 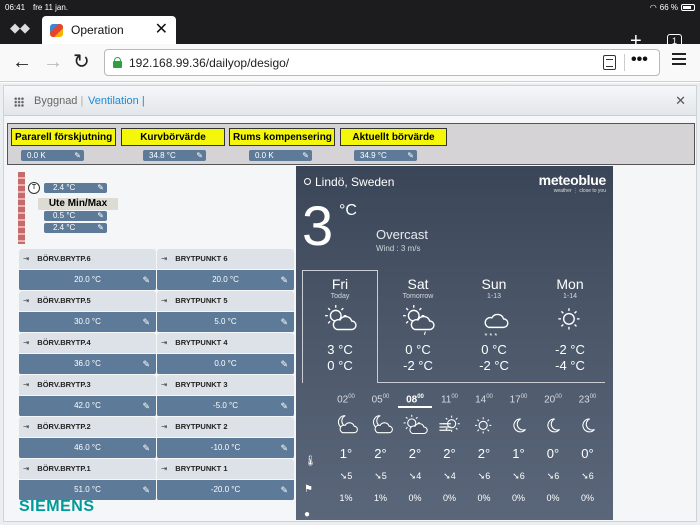 What do you see at coordinates (87, 322) in the screenshot?
I see `breakpoint-value: 30.0 °C ✎` at bounding box center [87, 322].